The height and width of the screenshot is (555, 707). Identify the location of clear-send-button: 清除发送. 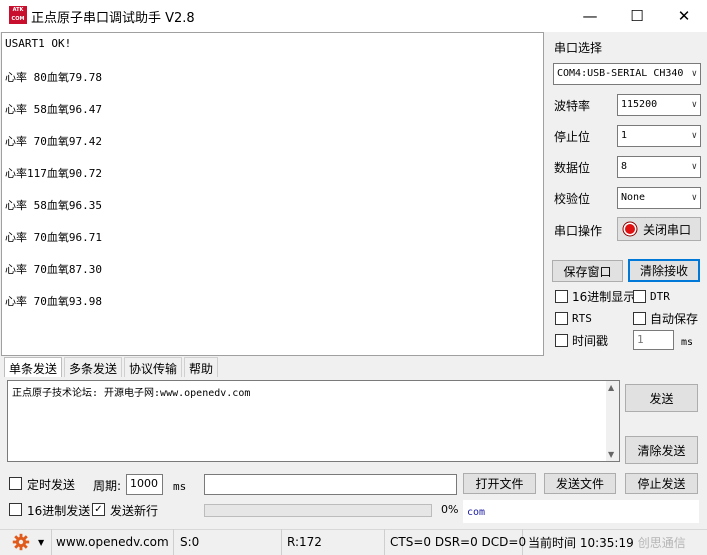
(661, 450).